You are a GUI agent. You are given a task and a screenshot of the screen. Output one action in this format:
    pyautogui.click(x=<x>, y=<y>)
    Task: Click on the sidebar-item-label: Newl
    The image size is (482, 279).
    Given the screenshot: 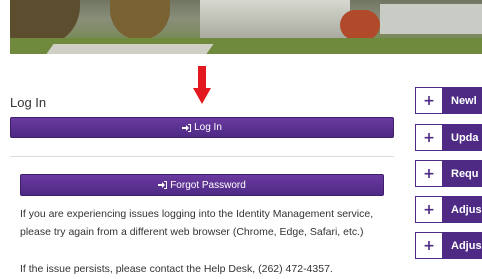 What is the action you would take?
    pyautogui.click(x=462, y=100)
    